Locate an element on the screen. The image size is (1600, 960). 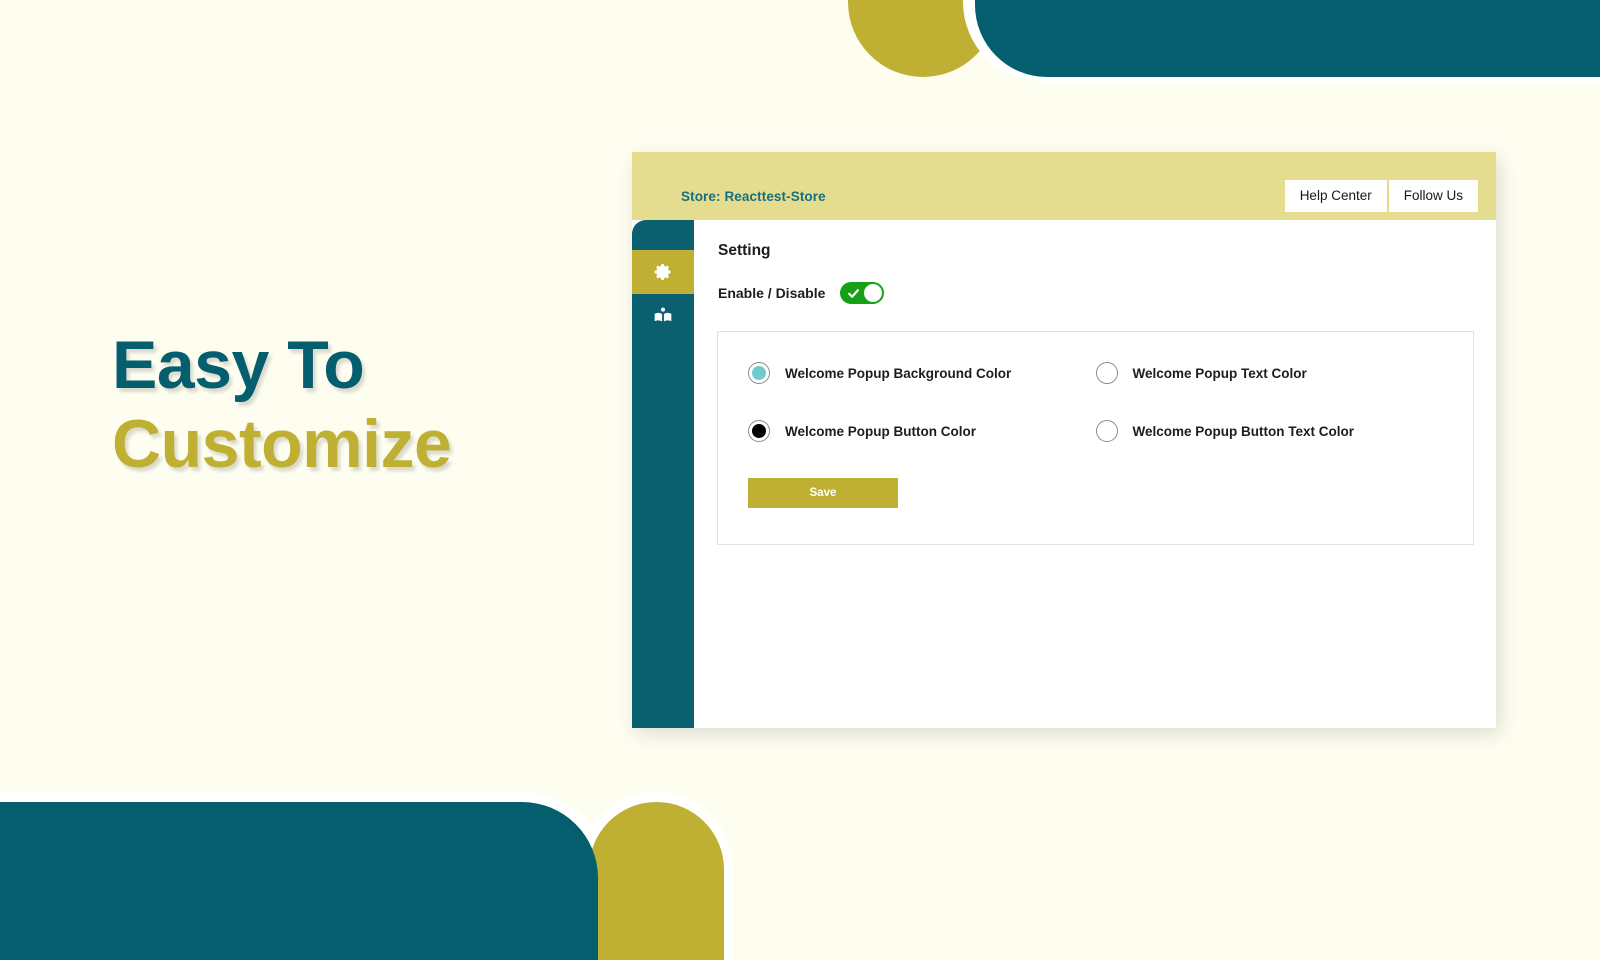
decor-top-teal-shape is located at coordinates (1287, 38).